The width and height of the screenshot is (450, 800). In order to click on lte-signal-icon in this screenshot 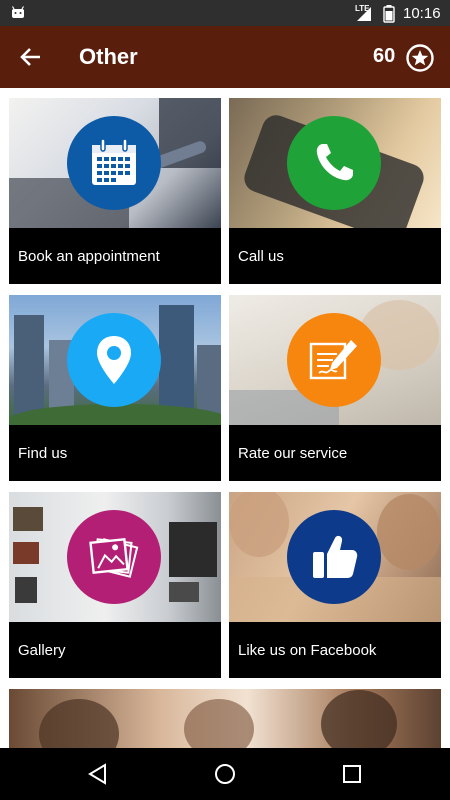, I will do `click(364, 14)`.